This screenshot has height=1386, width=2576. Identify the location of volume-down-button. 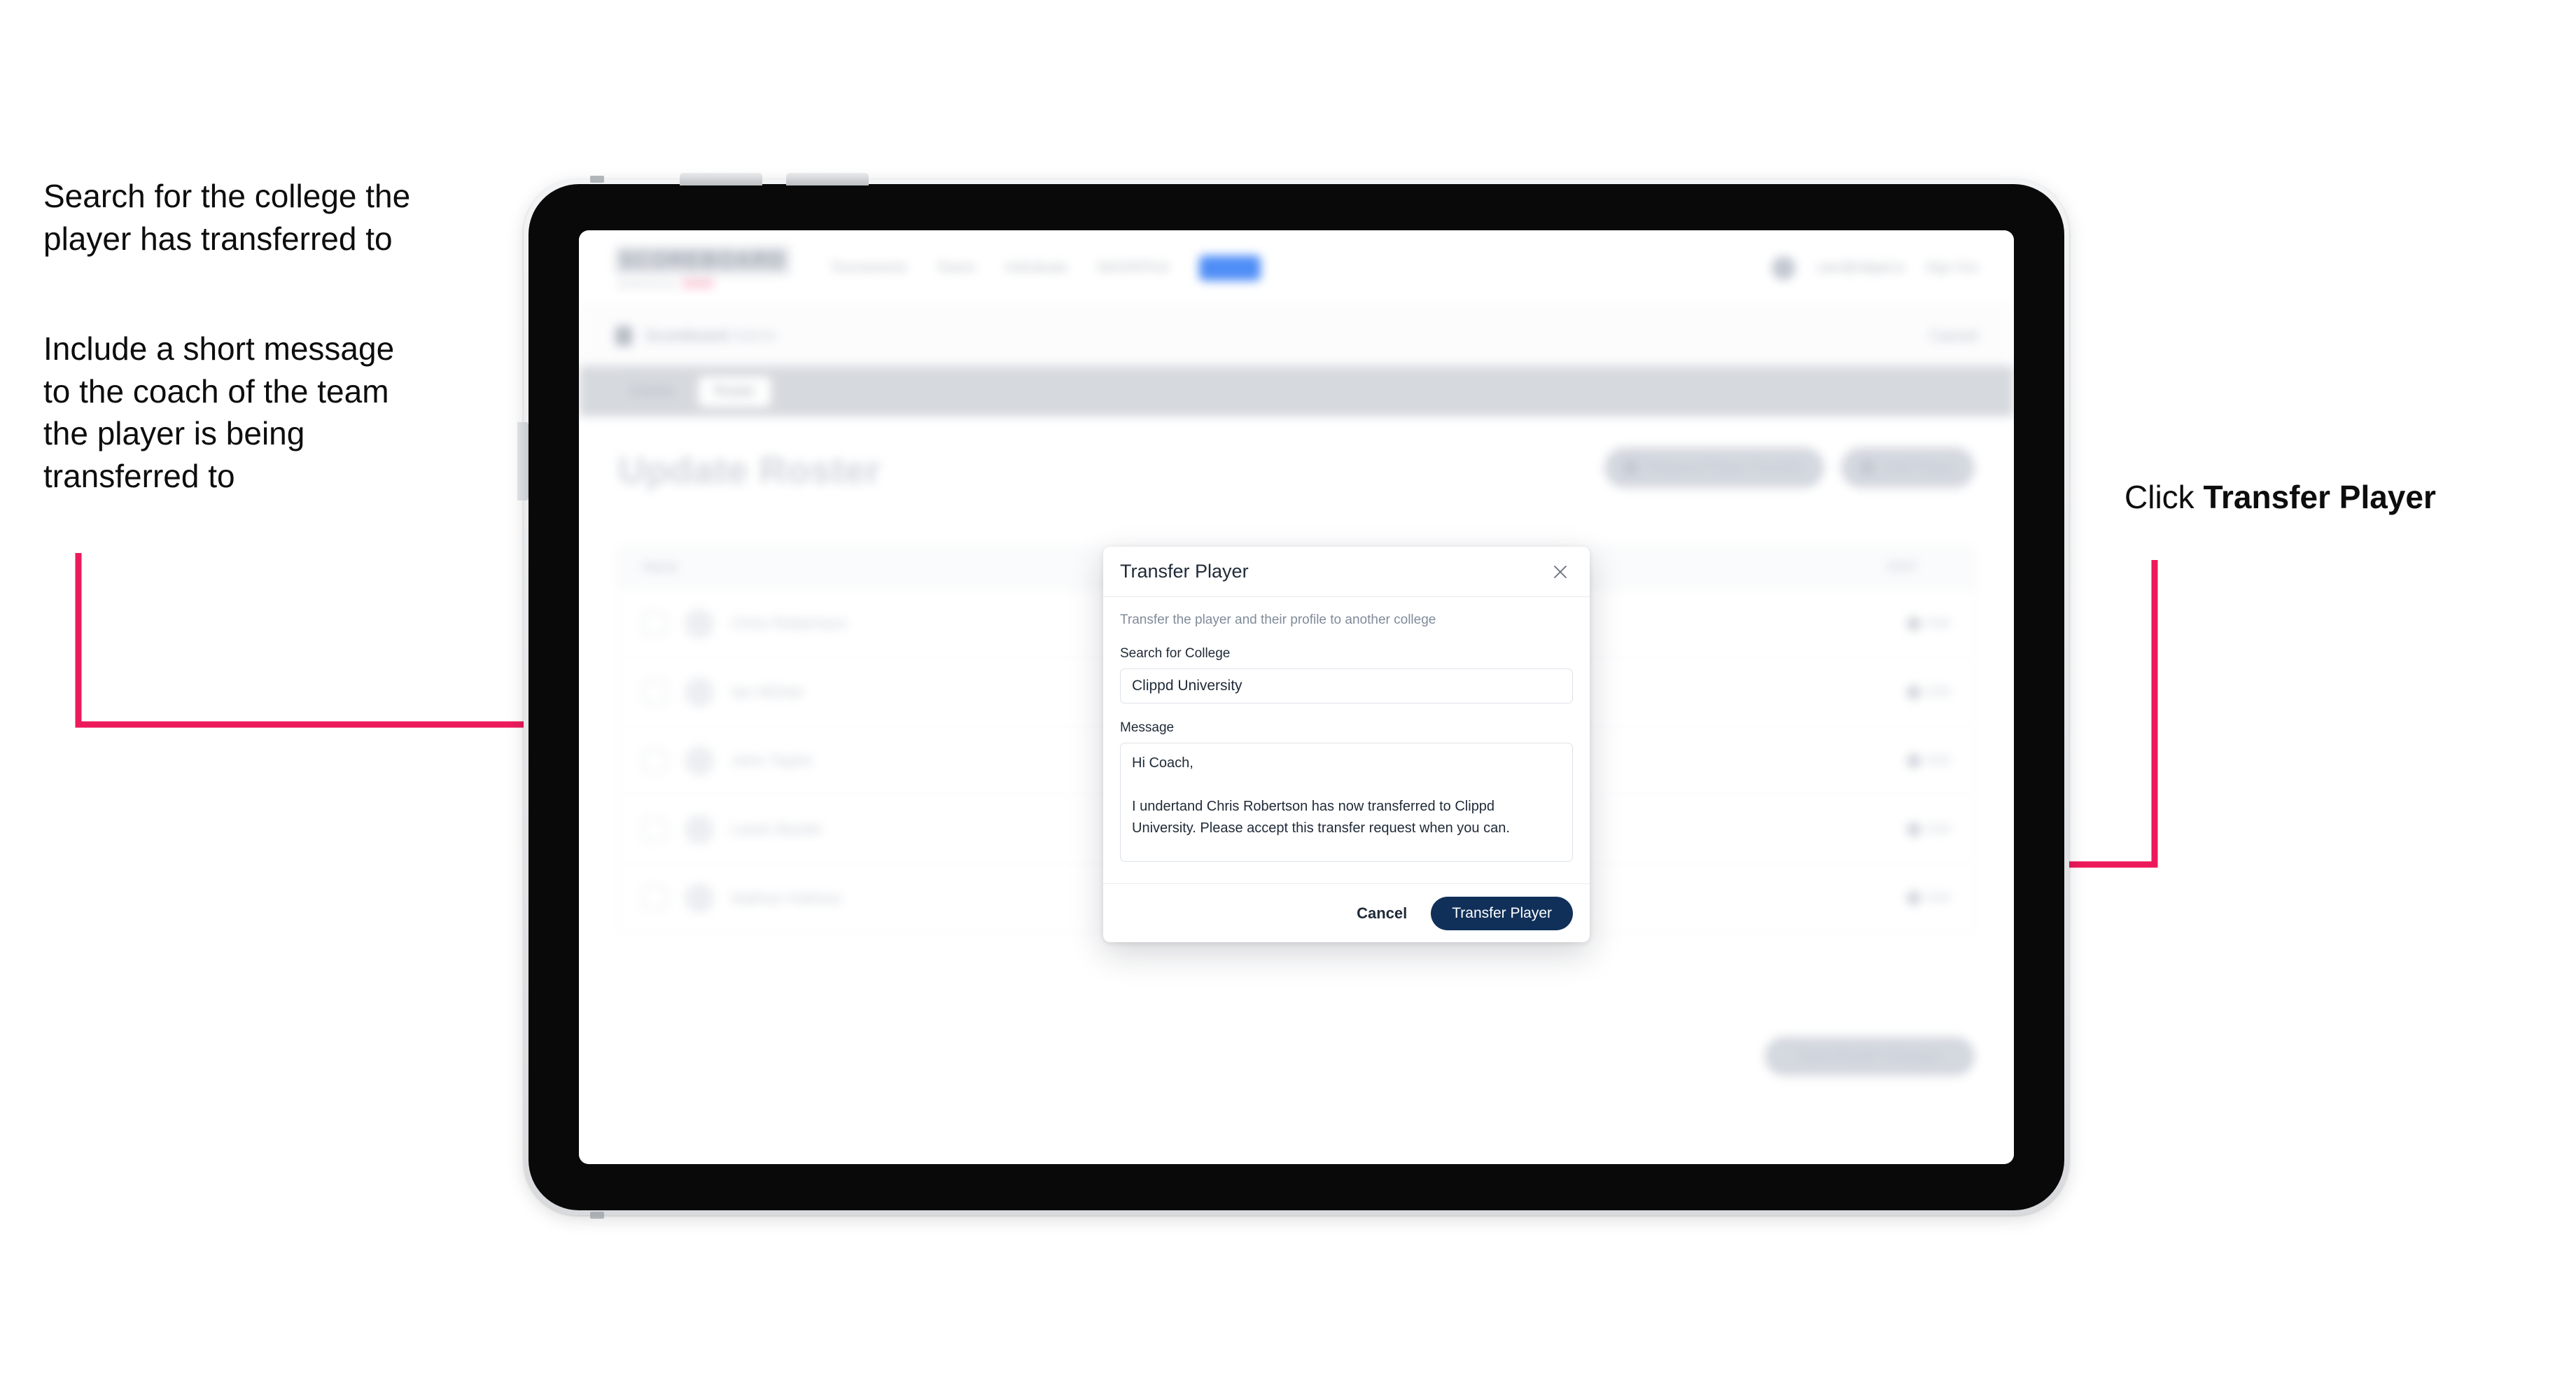
(827, 179).